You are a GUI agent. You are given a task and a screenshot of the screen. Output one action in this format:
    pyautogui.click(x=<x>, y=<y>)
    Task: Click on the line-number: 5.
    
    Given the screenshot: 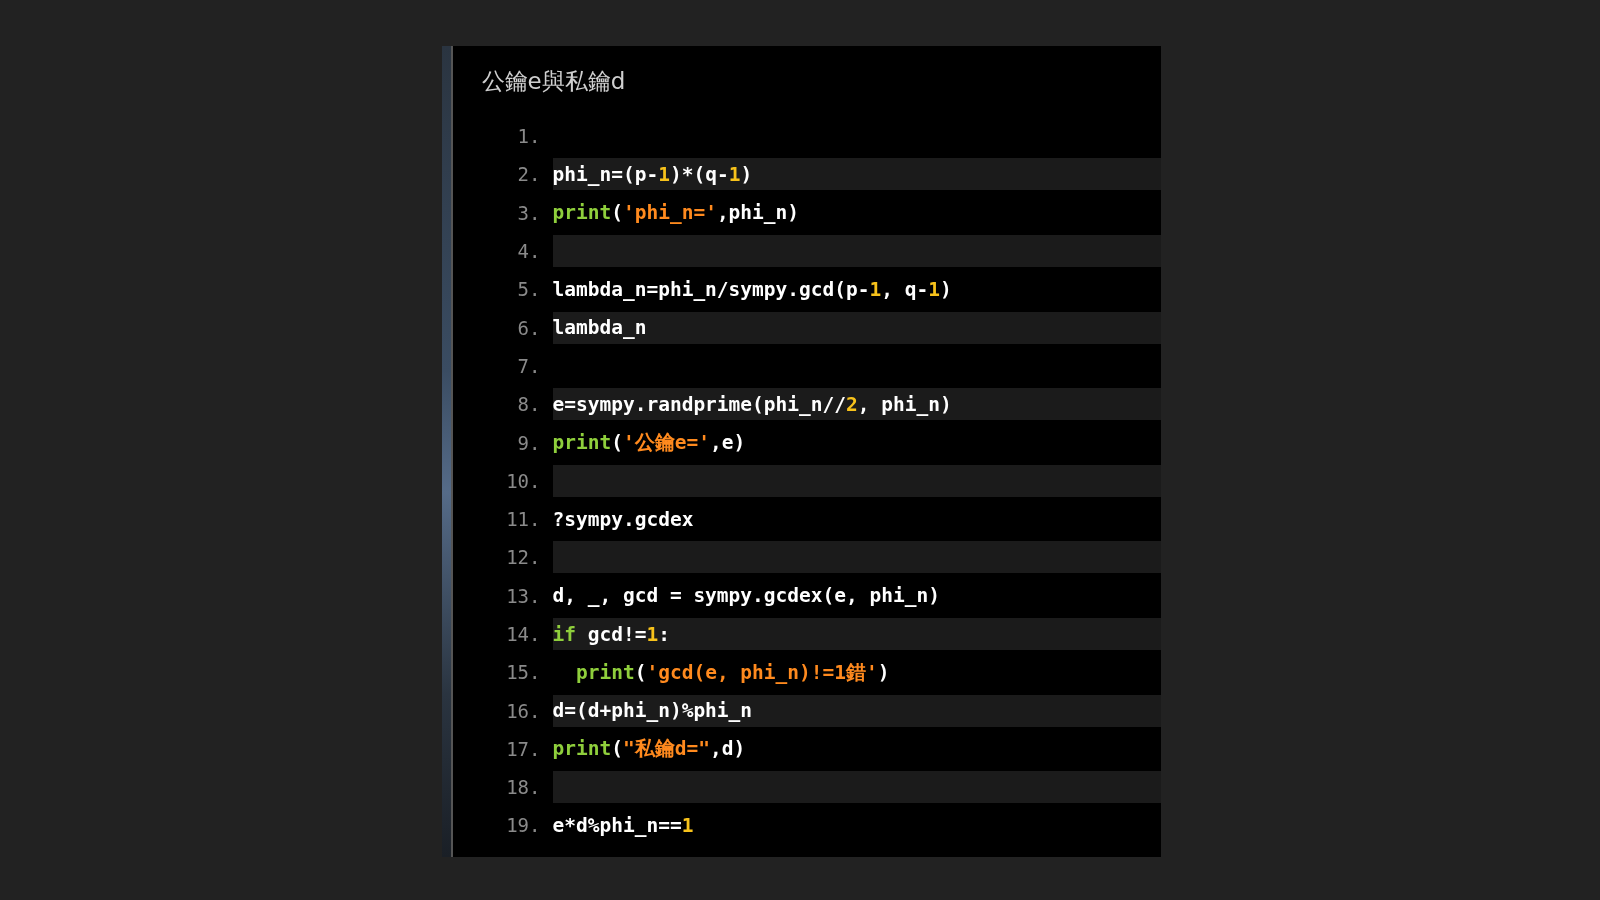 What is the action you would take?
    pyautogui.click(x=529, y=289)
    